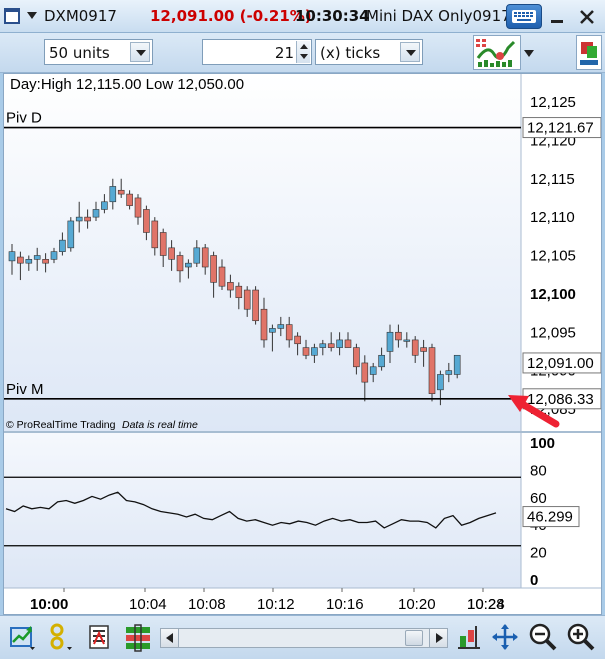  Describe the element at coordinates (276, 604) in the screenshot. I see `time-tick-label: 10:12` at that location.